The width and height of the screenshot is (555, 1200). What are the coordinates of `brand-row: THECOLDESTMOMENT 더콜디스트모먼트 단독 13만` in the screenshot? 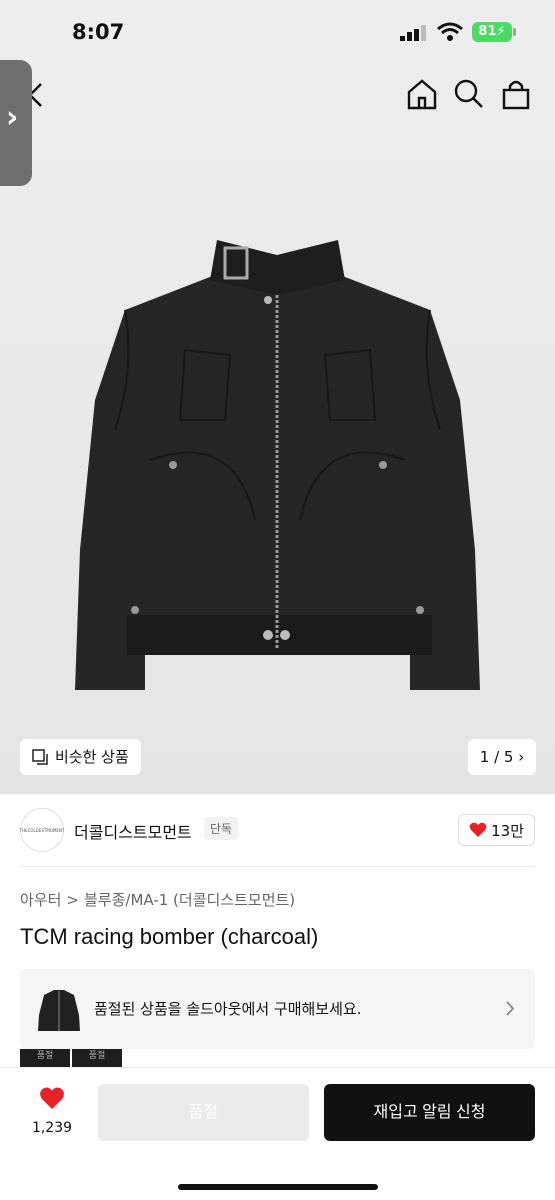 It's located at (277, 831).